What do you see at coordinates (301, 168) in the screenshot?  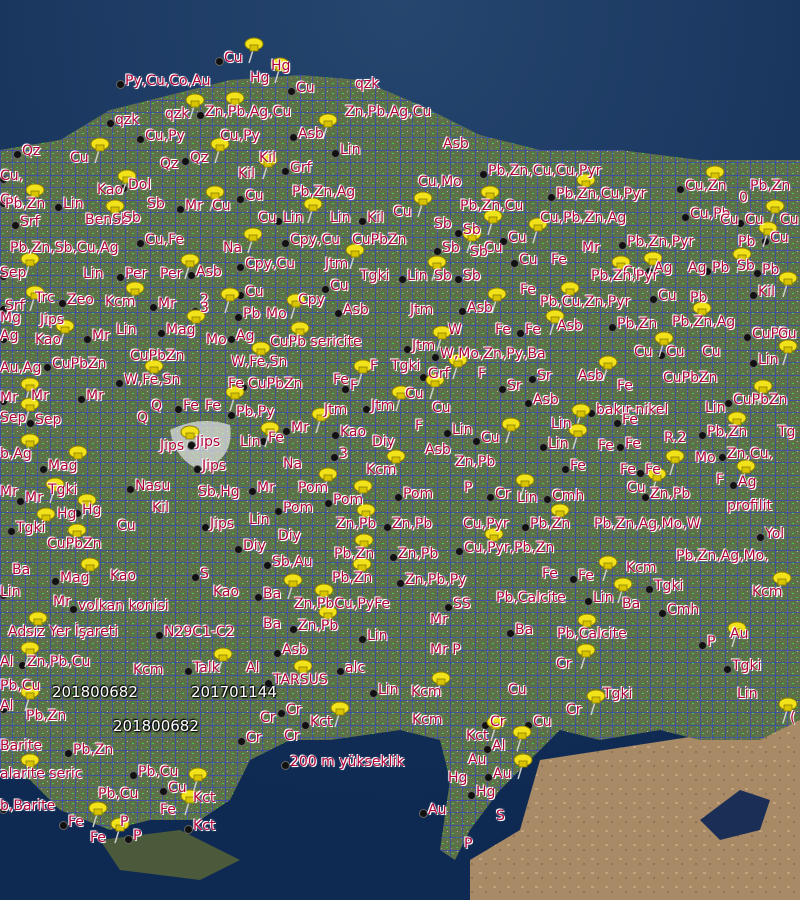 I see `map-placemark-label: Grf` at bounding box center [301, 168].